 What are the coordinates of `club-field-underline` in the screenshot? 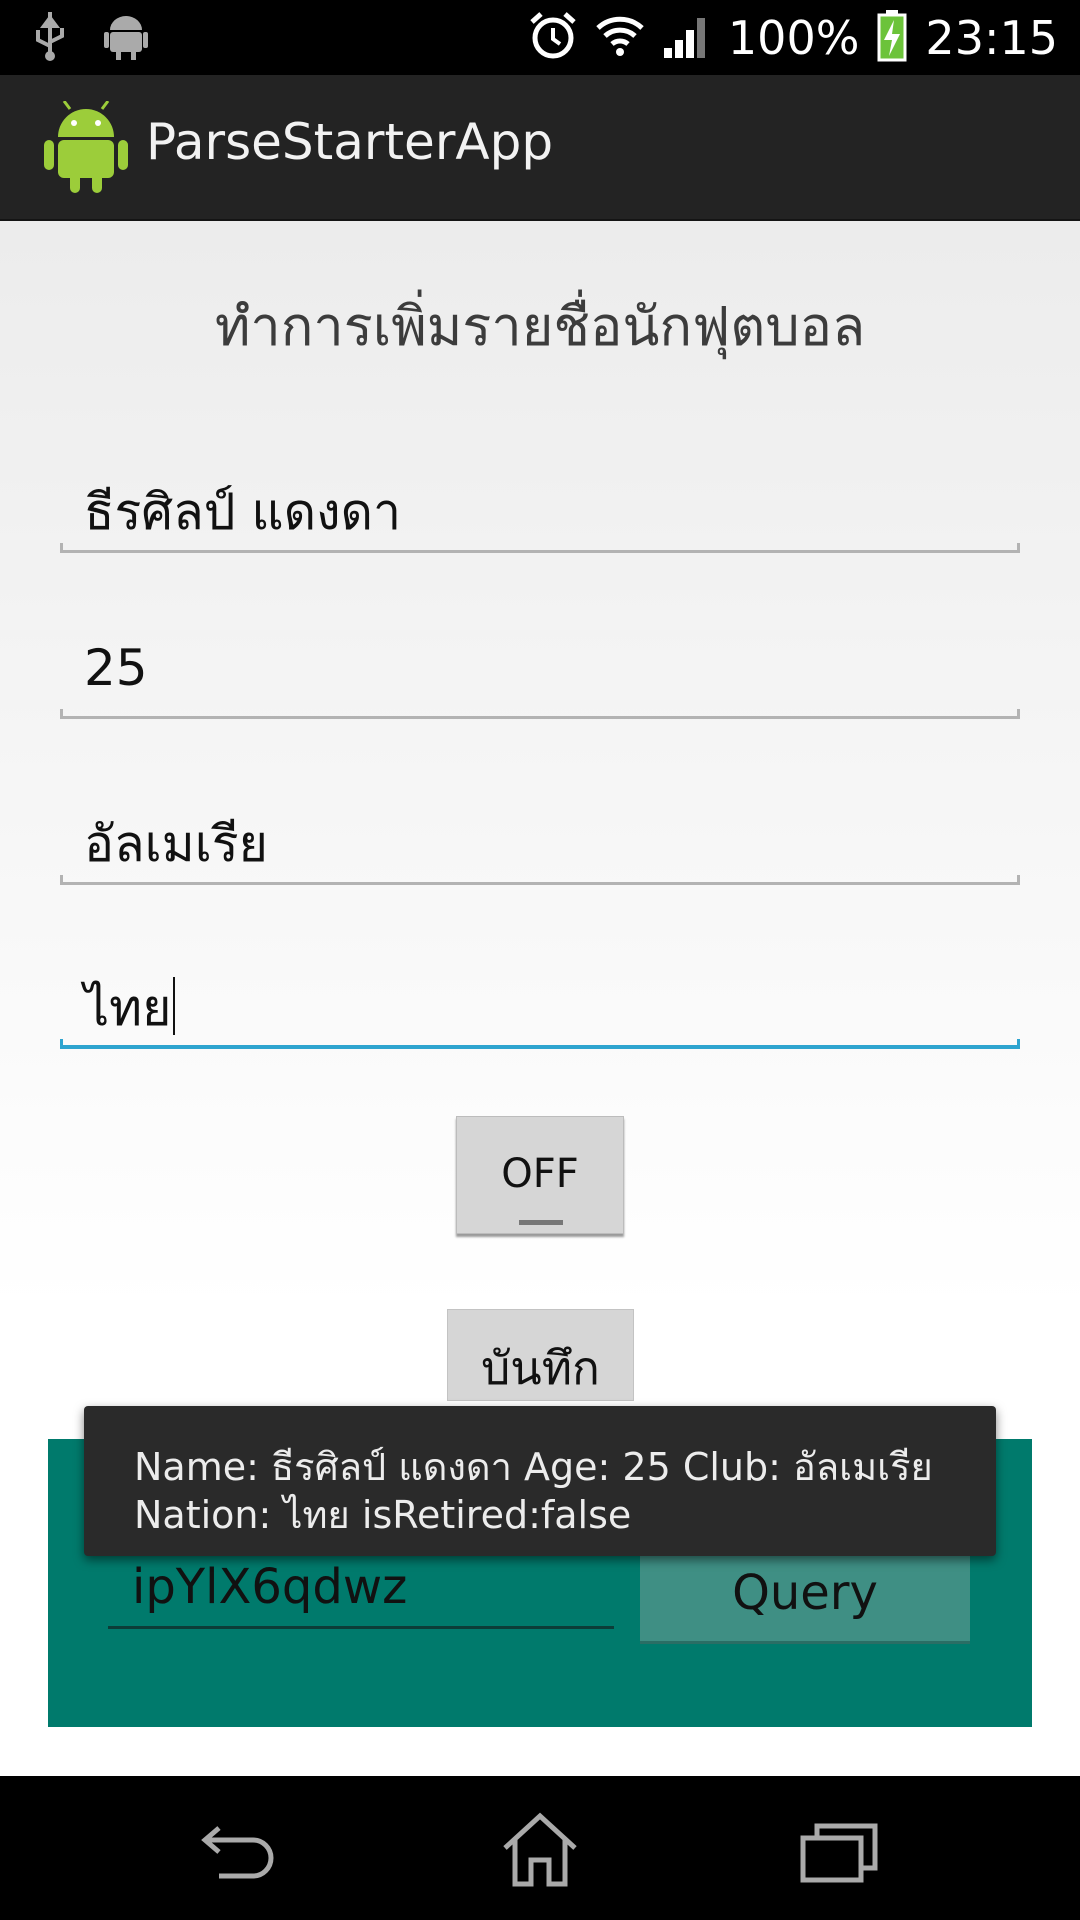 It's located at (540, 880).